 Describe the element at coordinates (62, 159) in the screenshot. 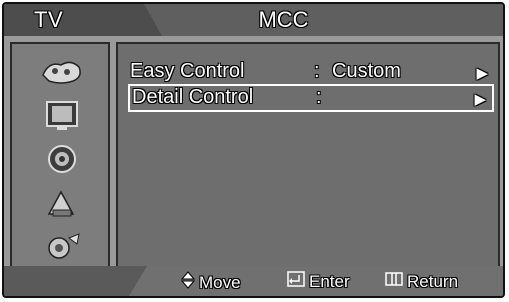

I see `sound-icon` at that location.